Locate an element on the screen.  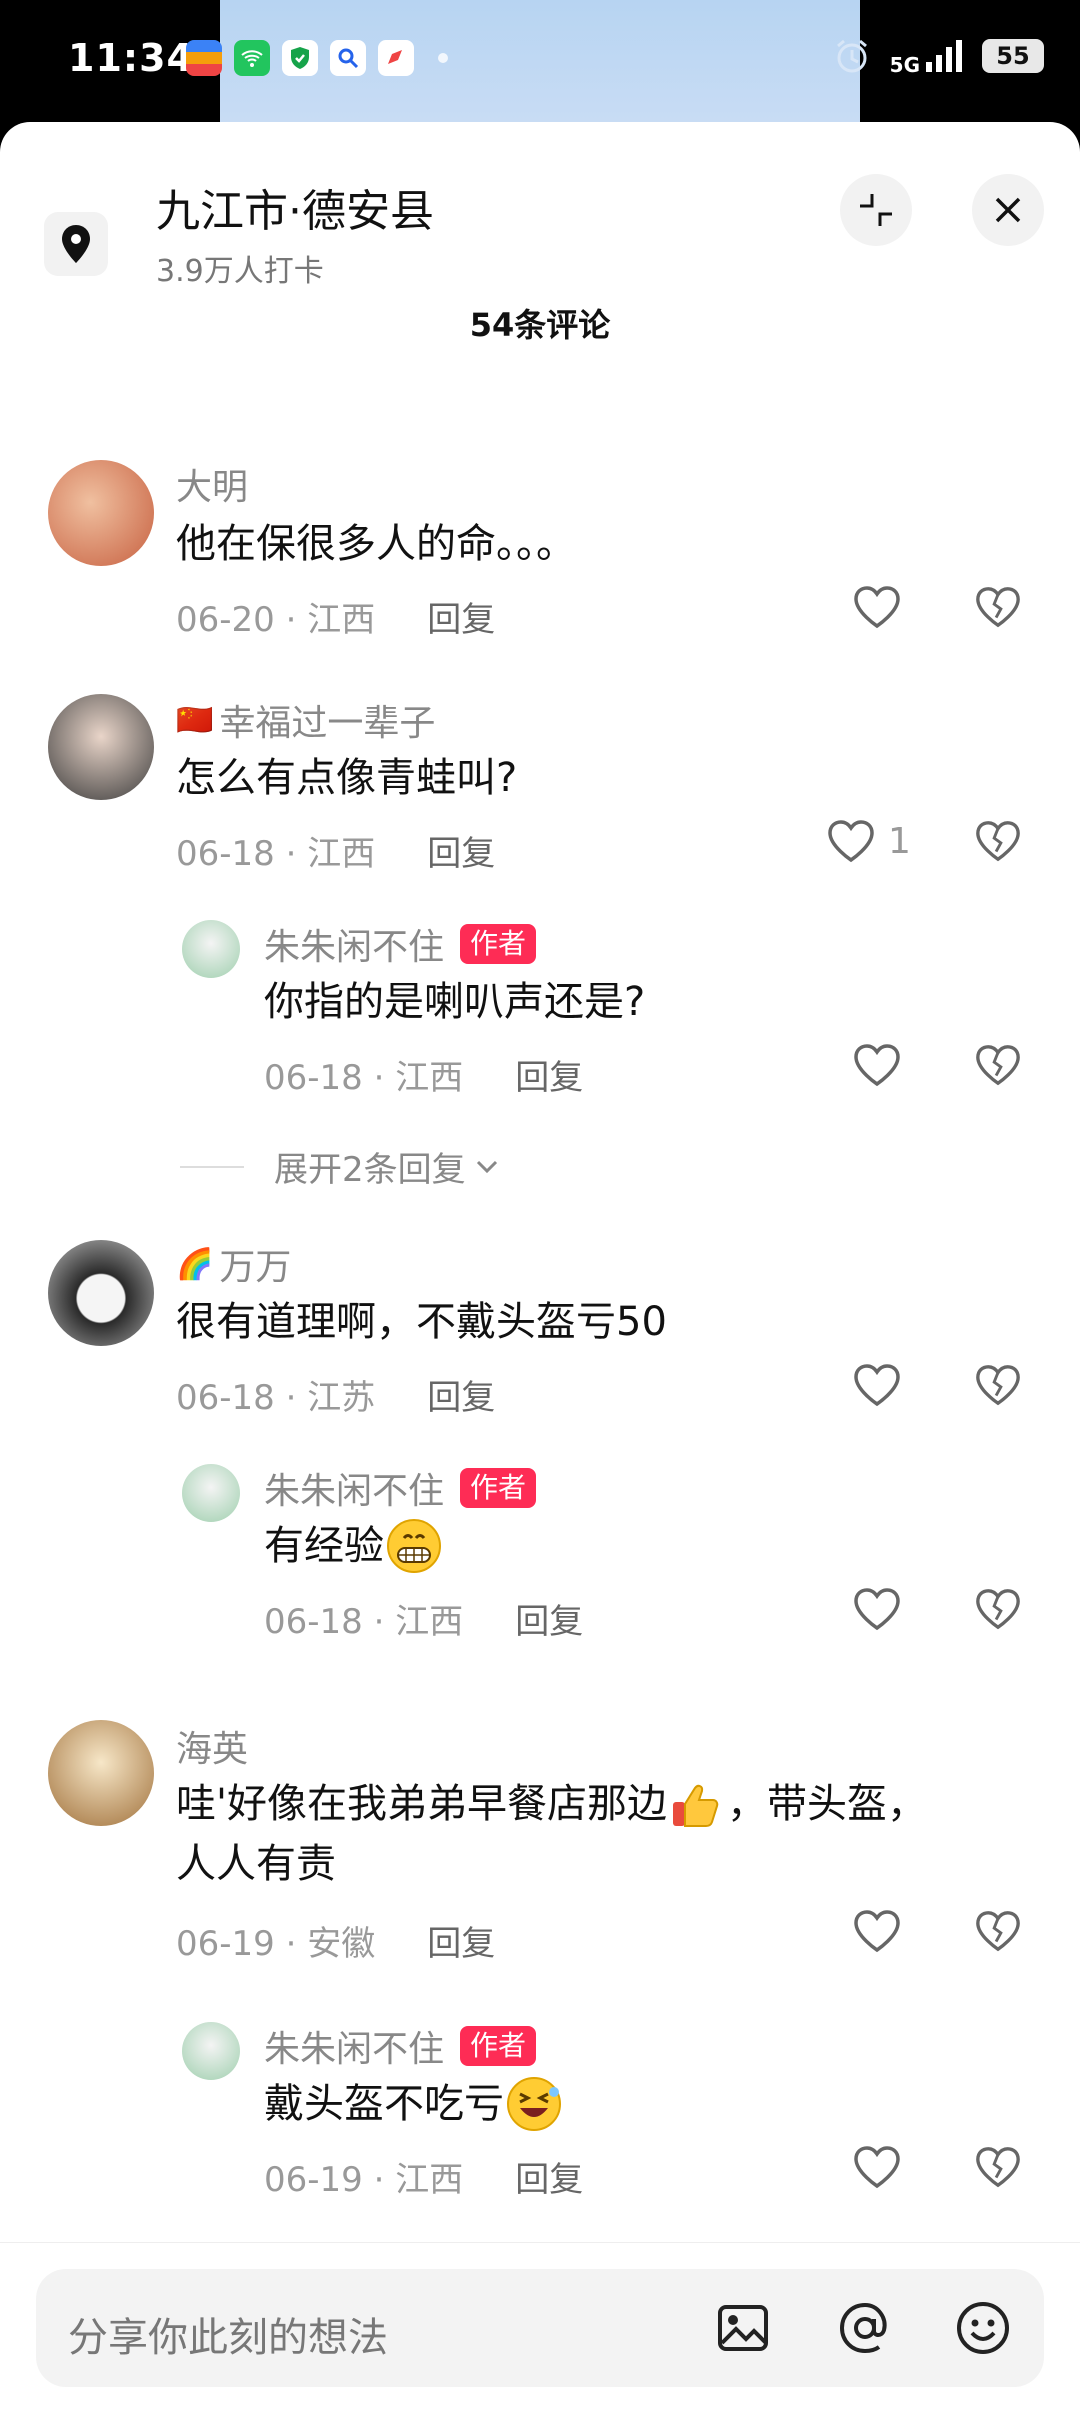
compass-app-icon is located at coordinates (396, 58).